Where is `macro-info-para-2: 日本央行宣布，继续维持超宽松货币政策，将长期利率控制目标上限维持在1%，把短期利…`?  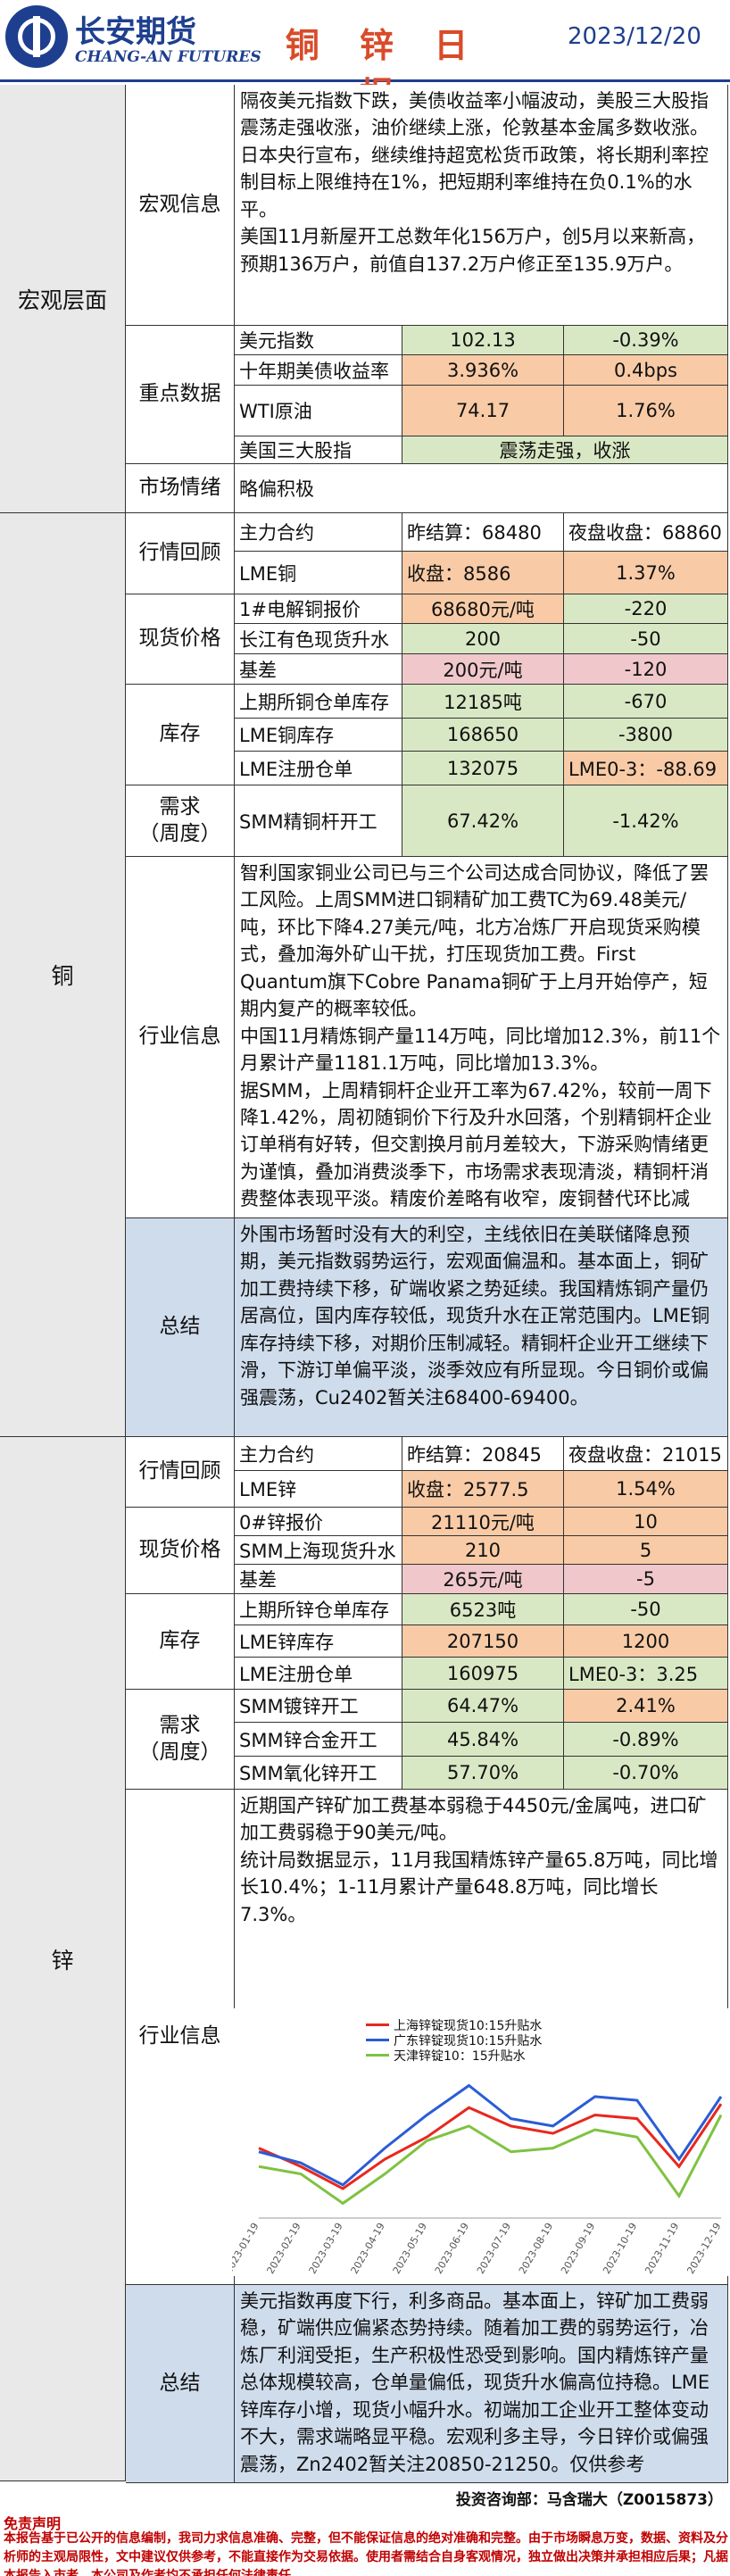
macro-info-para-2: 日本央行宣布，继续维持超宽松货币政策，将长期利率控制目标上限维持在1%，把短期利… is located at coordinates (474, 182).